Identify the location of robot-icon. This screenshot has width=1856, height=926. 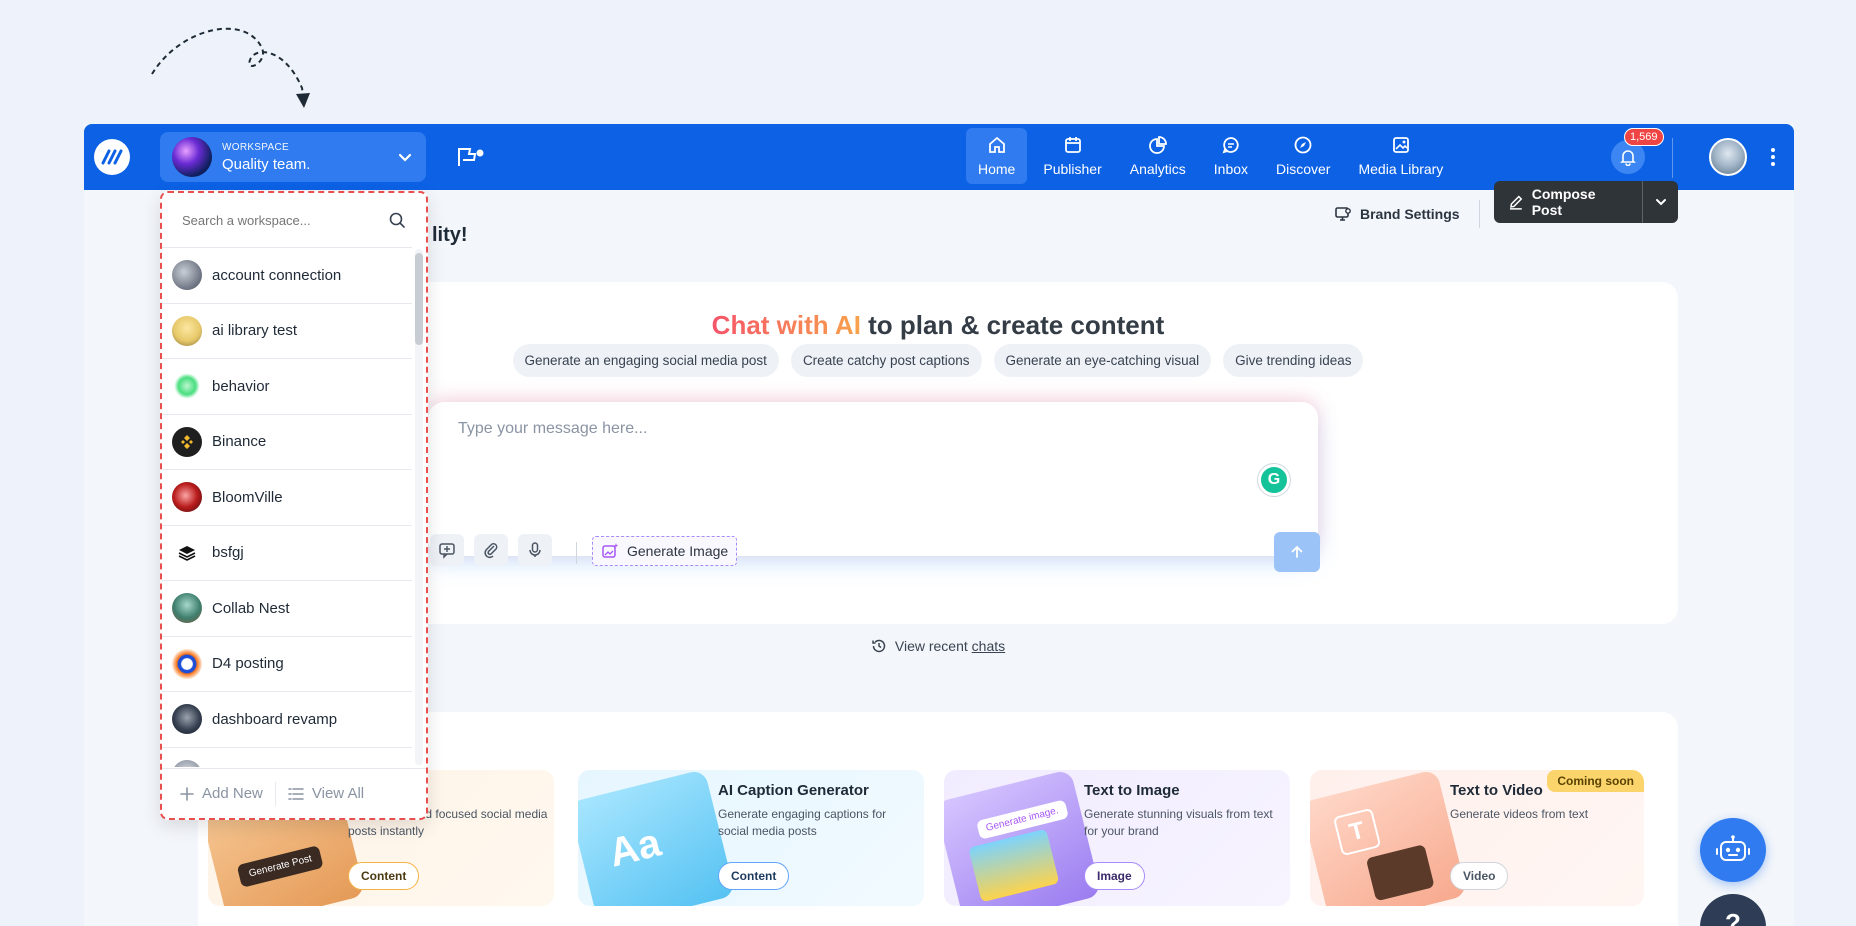
(1733, 848).